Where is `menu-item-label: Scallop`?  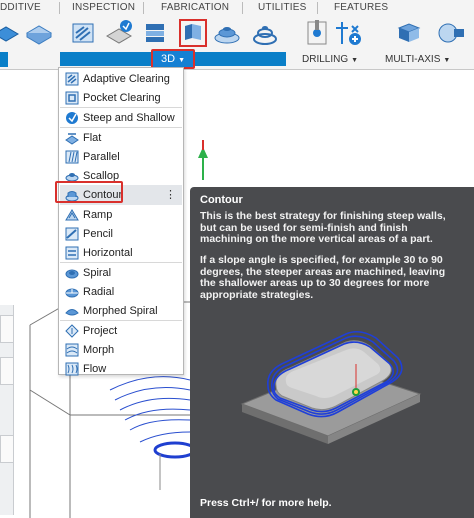
menu-item-label: Scallop is located at coordinates (101, 175).